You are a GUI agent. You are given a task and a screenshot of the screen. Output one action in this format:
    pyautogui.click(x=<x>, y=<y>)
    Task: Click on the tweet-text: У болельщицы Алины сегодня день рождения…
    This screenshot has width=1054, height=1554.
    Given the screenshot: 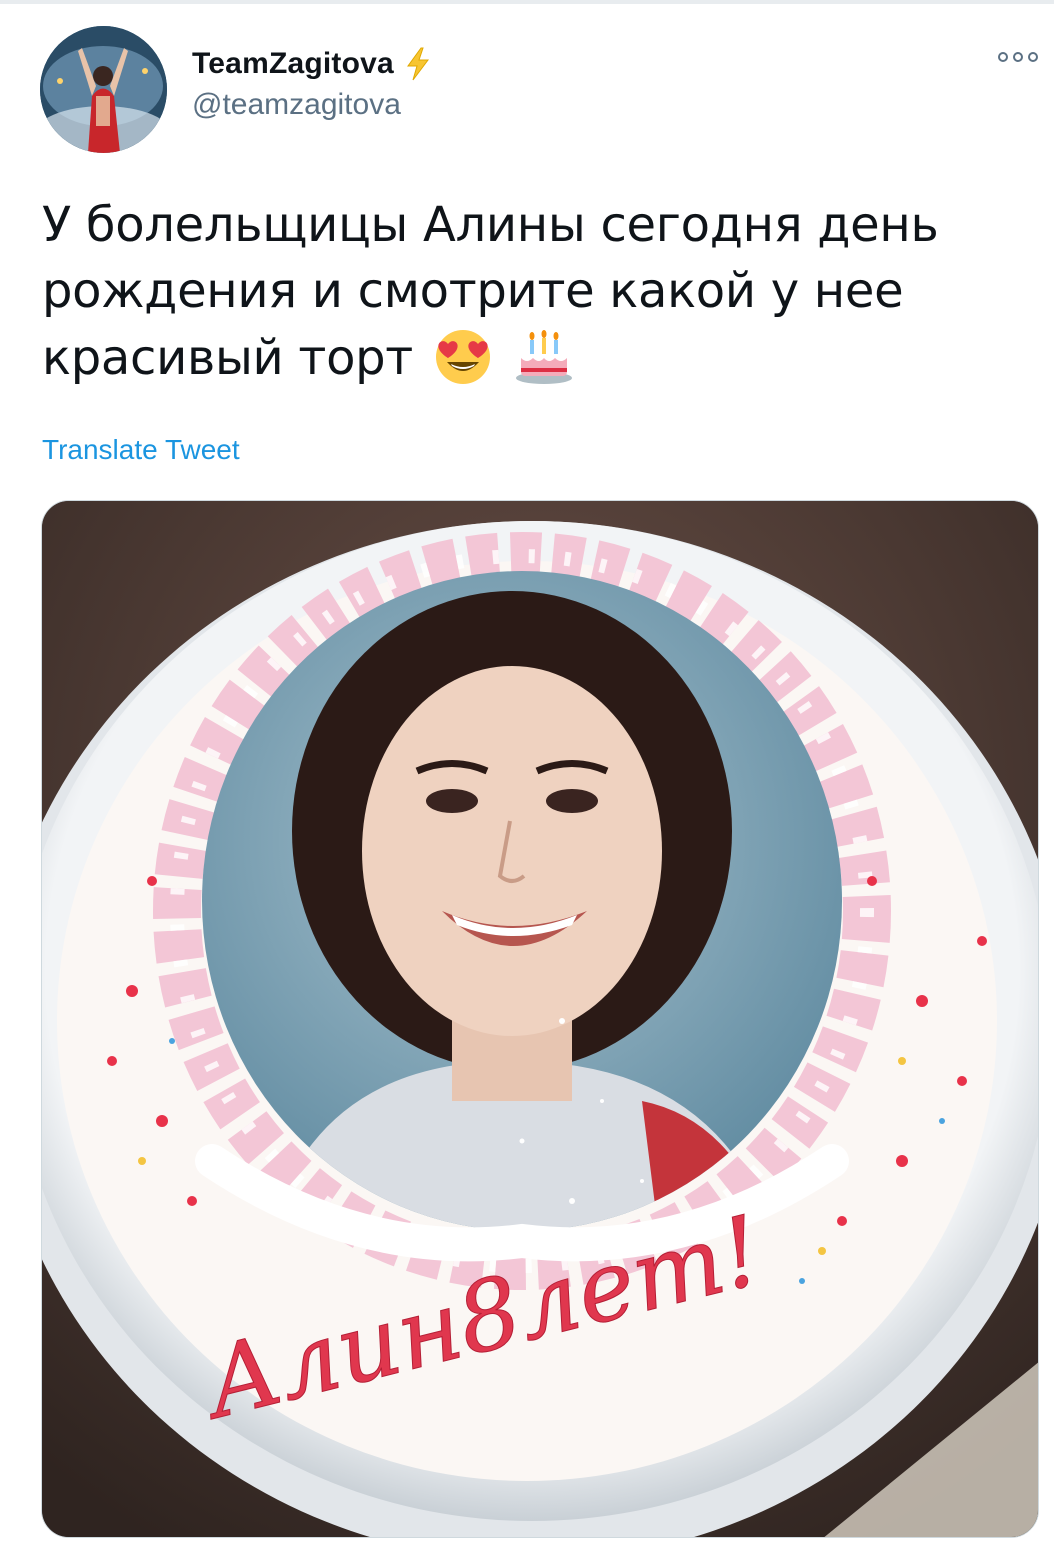 What is the action you would take?
    pyautogui.click(x=542, y=291)
    